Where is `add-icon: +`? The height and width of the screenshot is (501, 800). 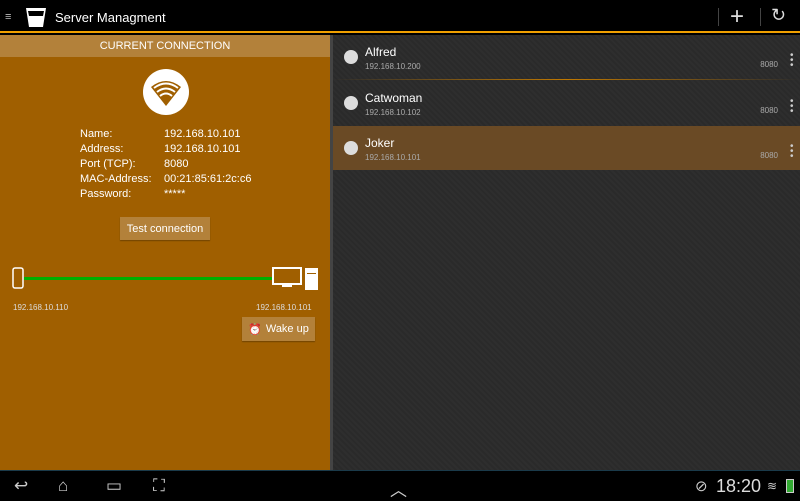 add-icon: + is located at coordinates (737, 17).